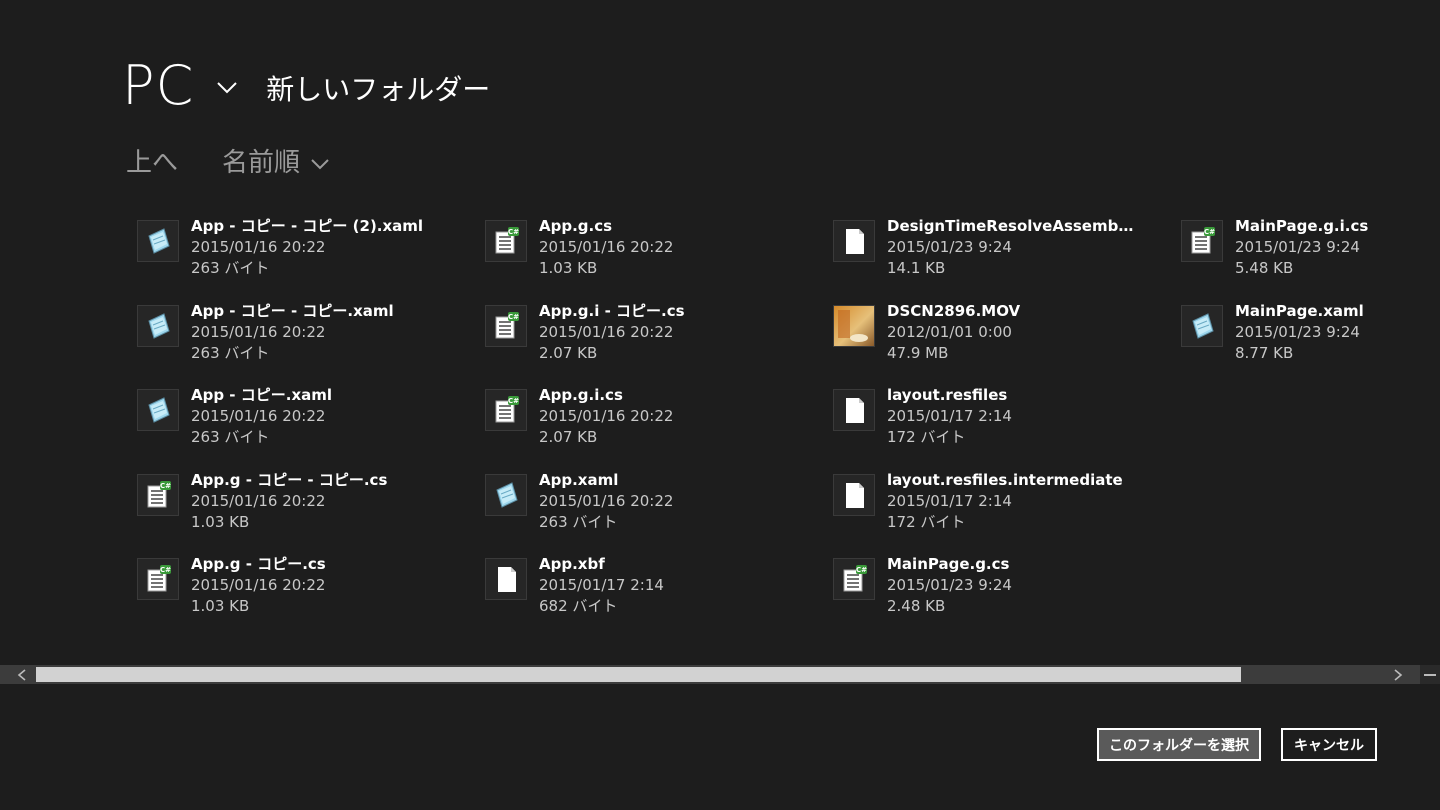  Describe the element at coordinates (1179, 744) in the screenshot. I see `select-folder-button: このフォルダーを選択` at that location.